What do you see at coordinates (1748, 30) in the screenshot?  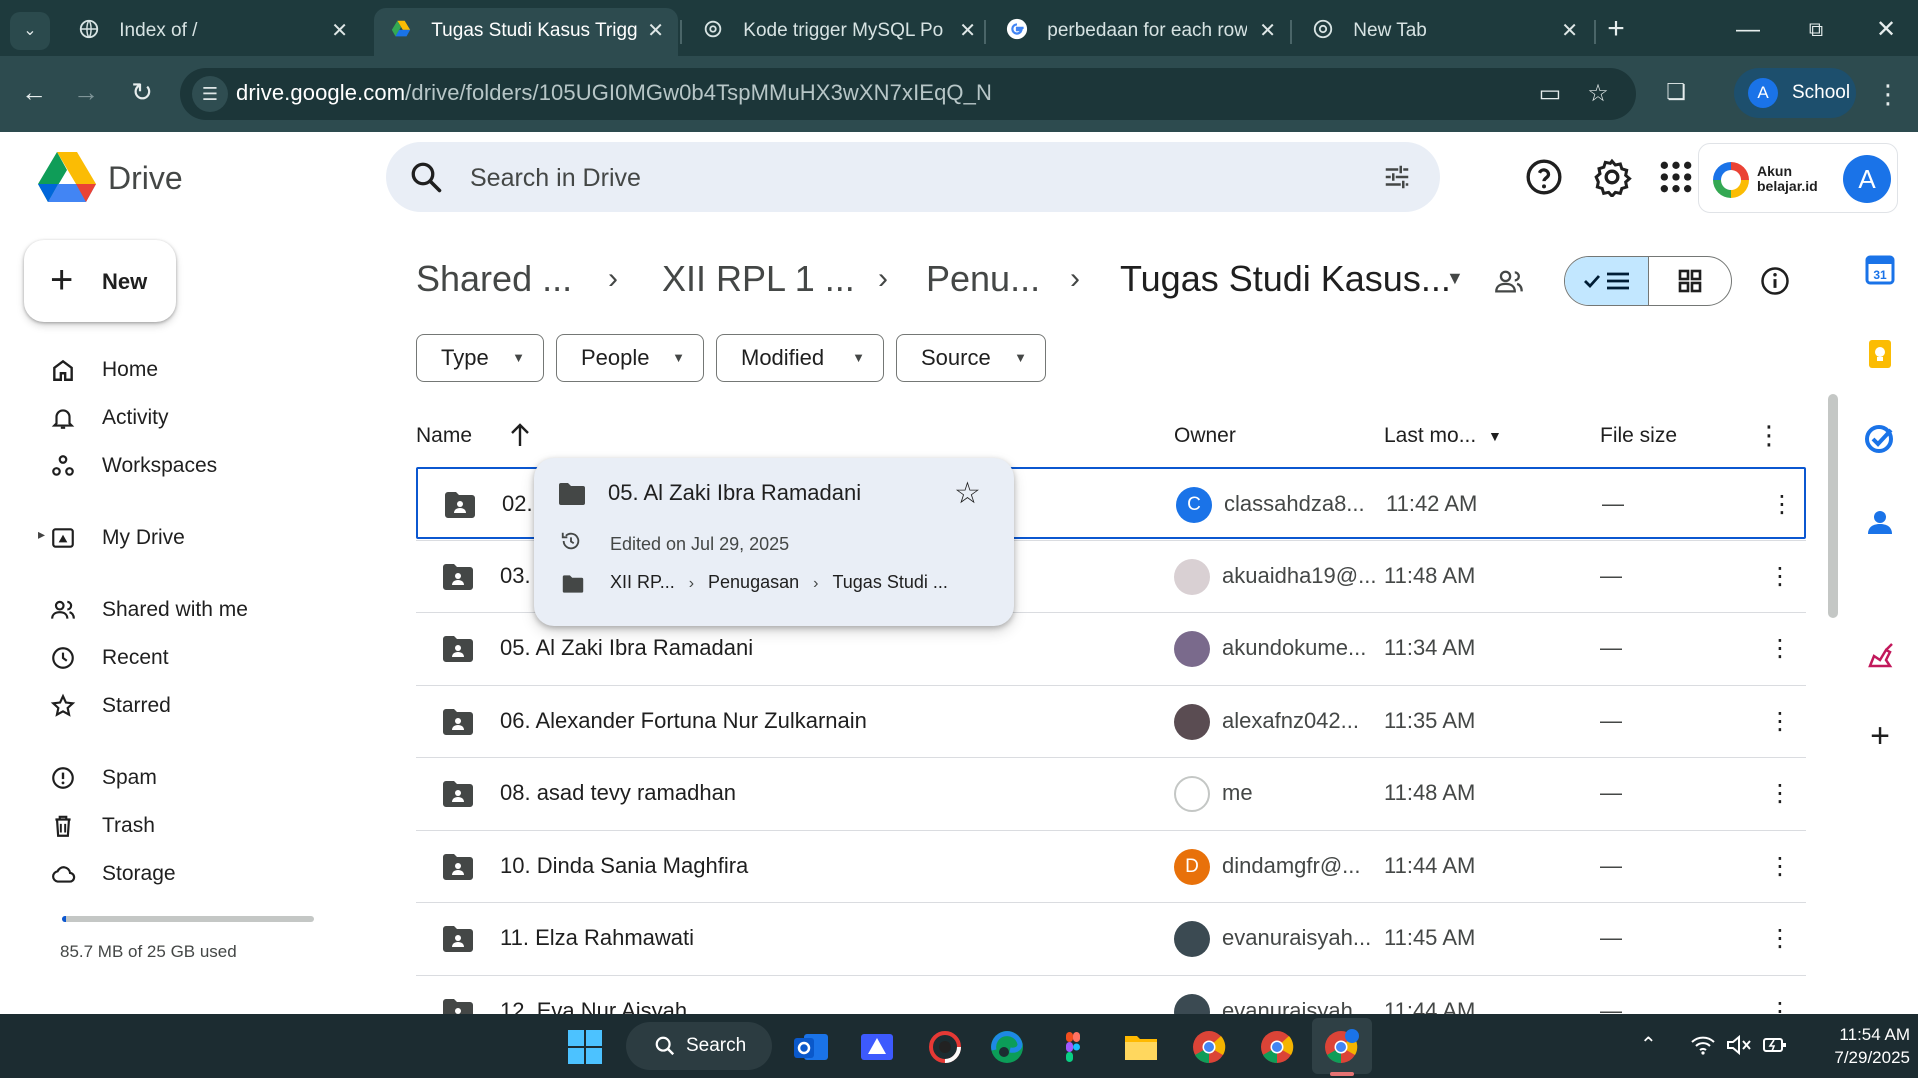 I see `minimize-icon: —` at bounding box center [1748, 30].